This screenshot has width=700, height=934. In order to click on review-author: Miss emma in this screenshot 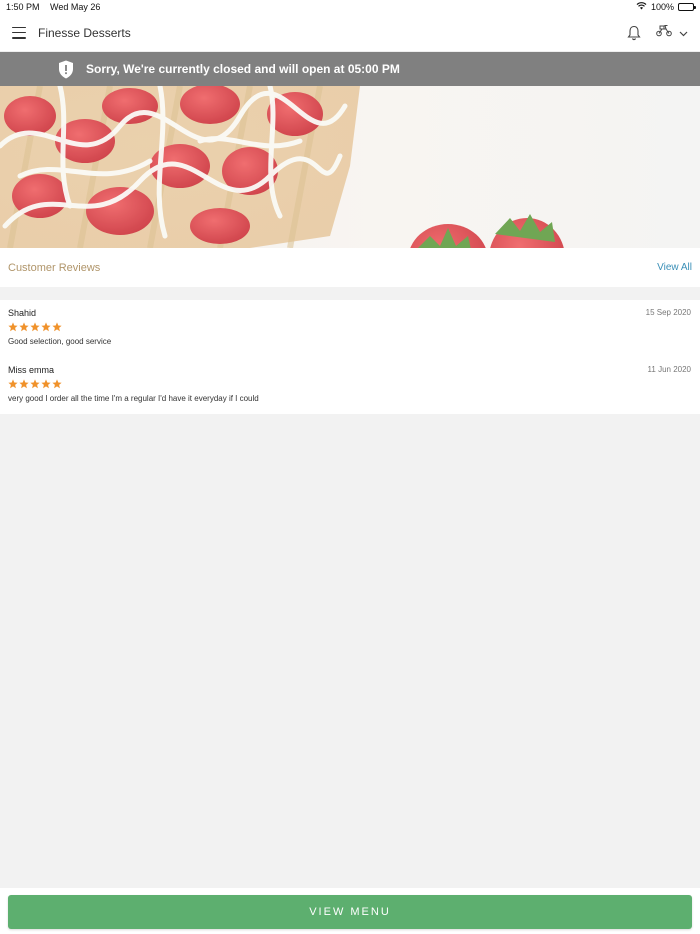, I will do `click(31, 370)`.